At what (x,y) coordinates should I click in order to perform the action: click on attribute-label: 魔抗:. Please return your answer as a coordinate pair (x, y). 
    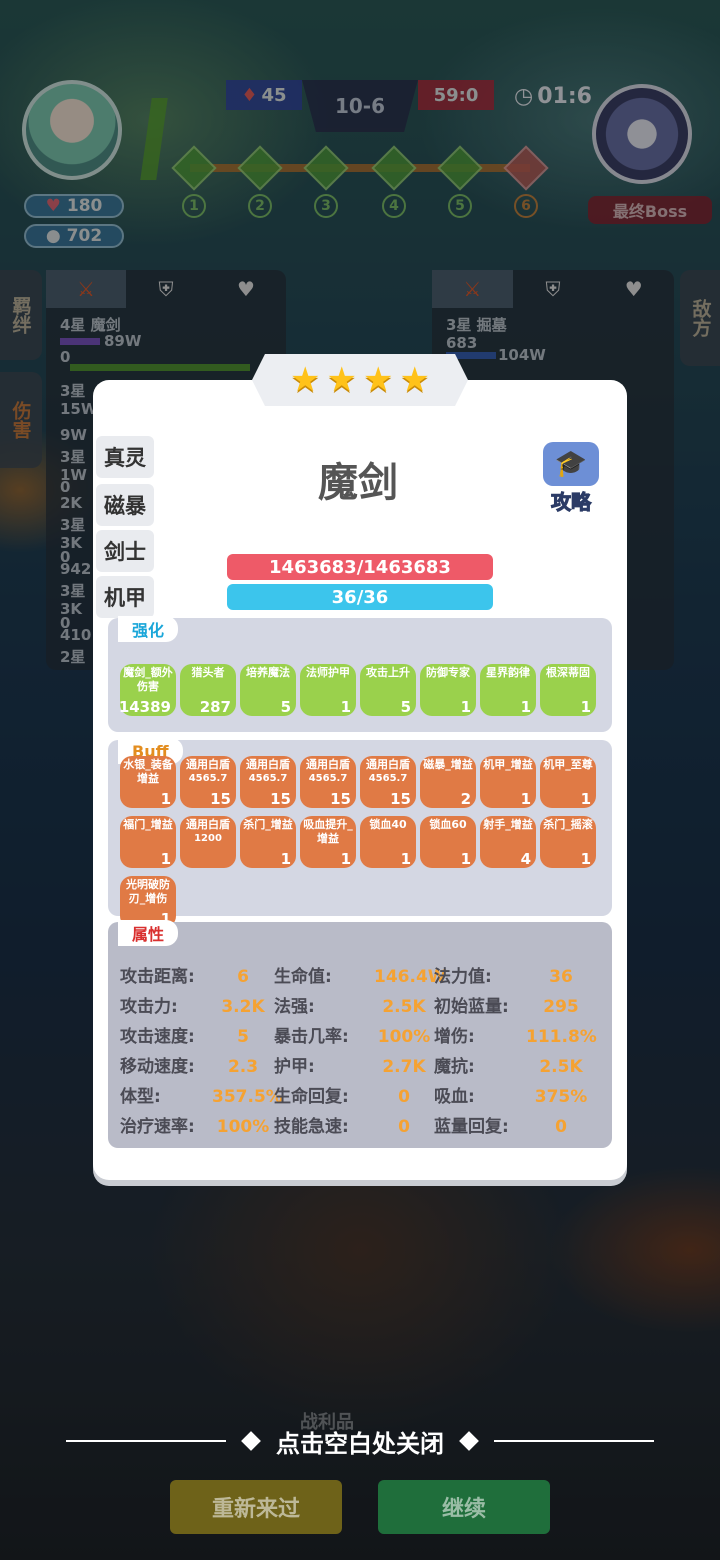
    Looking at the image, I should click on (454, 1067).